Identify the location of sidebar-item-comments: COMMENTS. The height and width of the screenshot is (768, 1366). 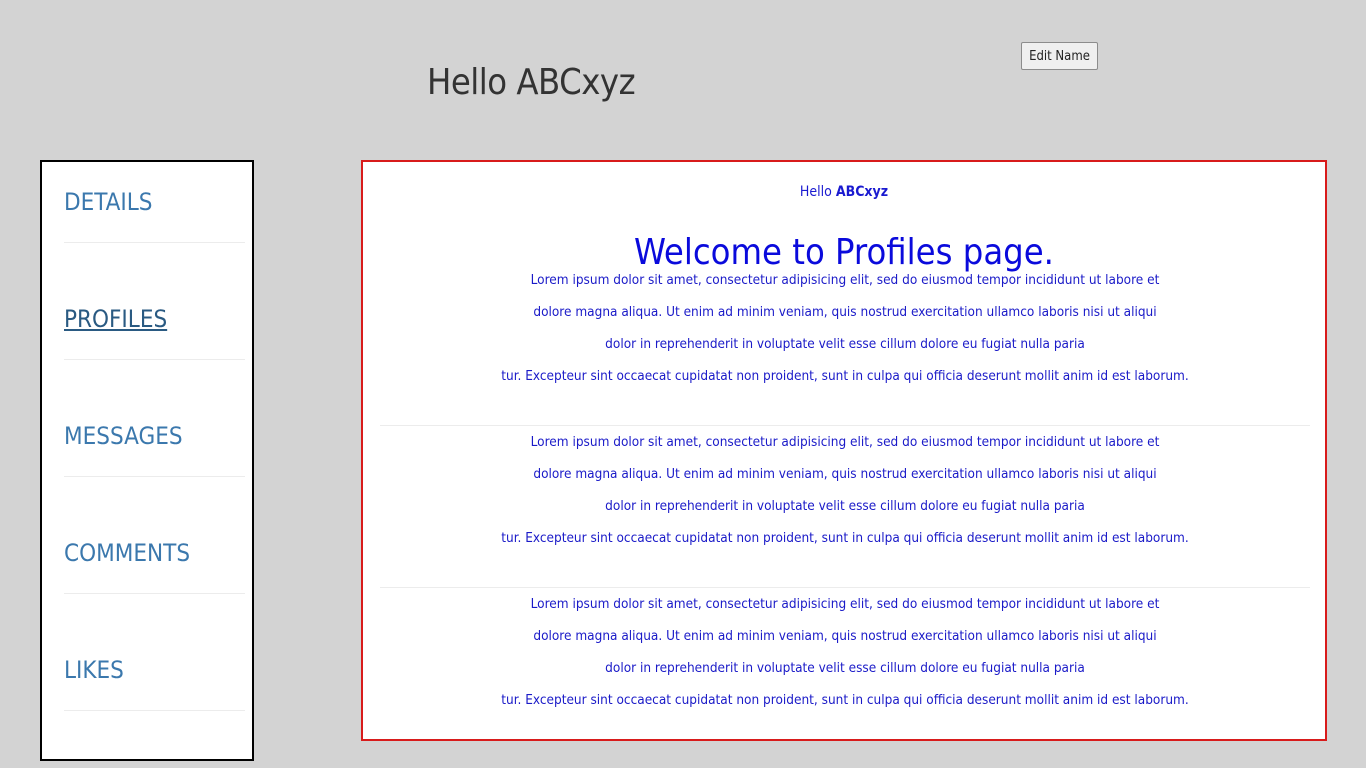
(154, 553).